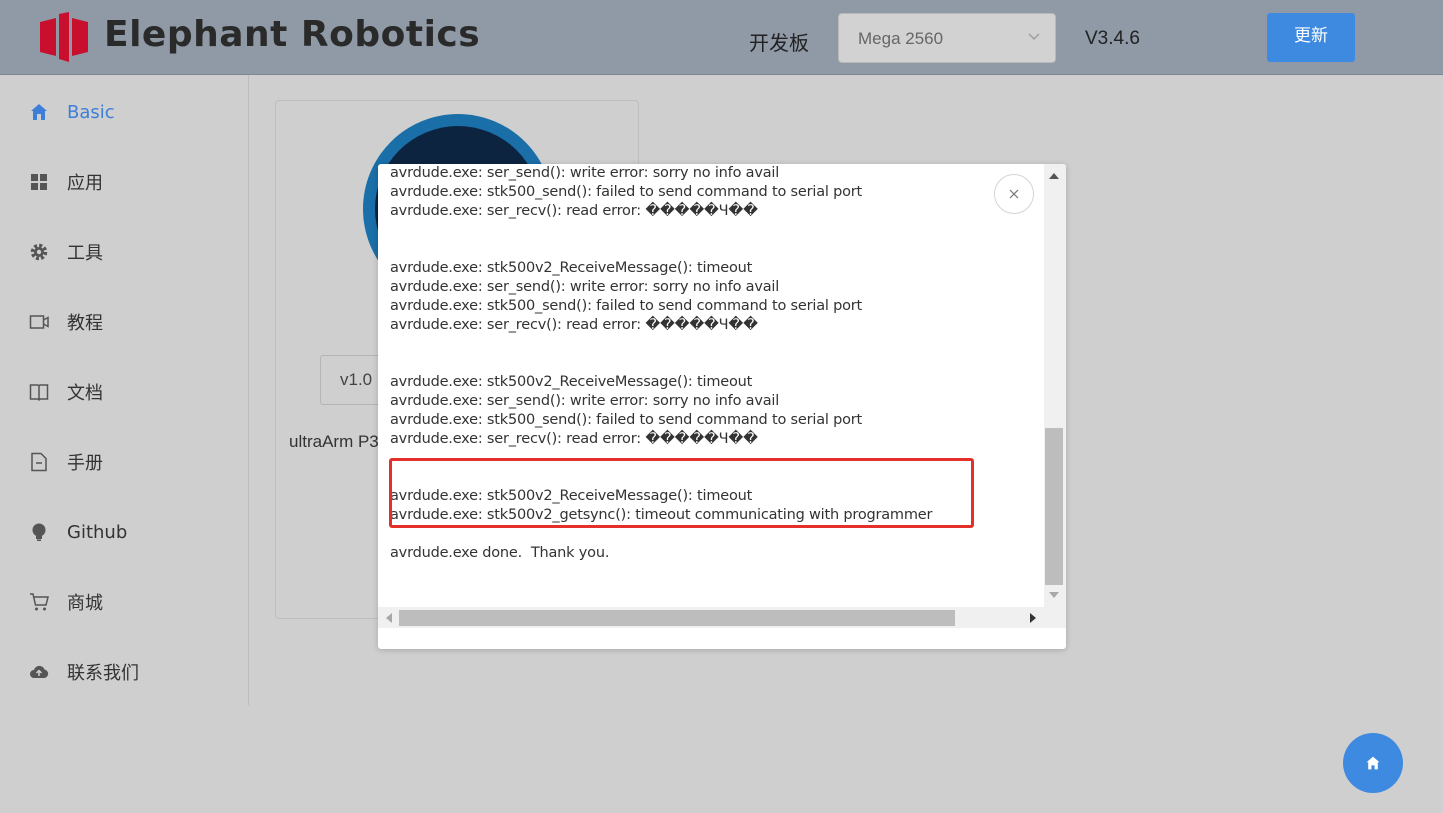 The height and width of the screenshot is (813, 1443). What do you see at coordinates (85, 323) in the screenshot?
I see `sidebar-item-label: 教程` at bounding box center [85, 323].